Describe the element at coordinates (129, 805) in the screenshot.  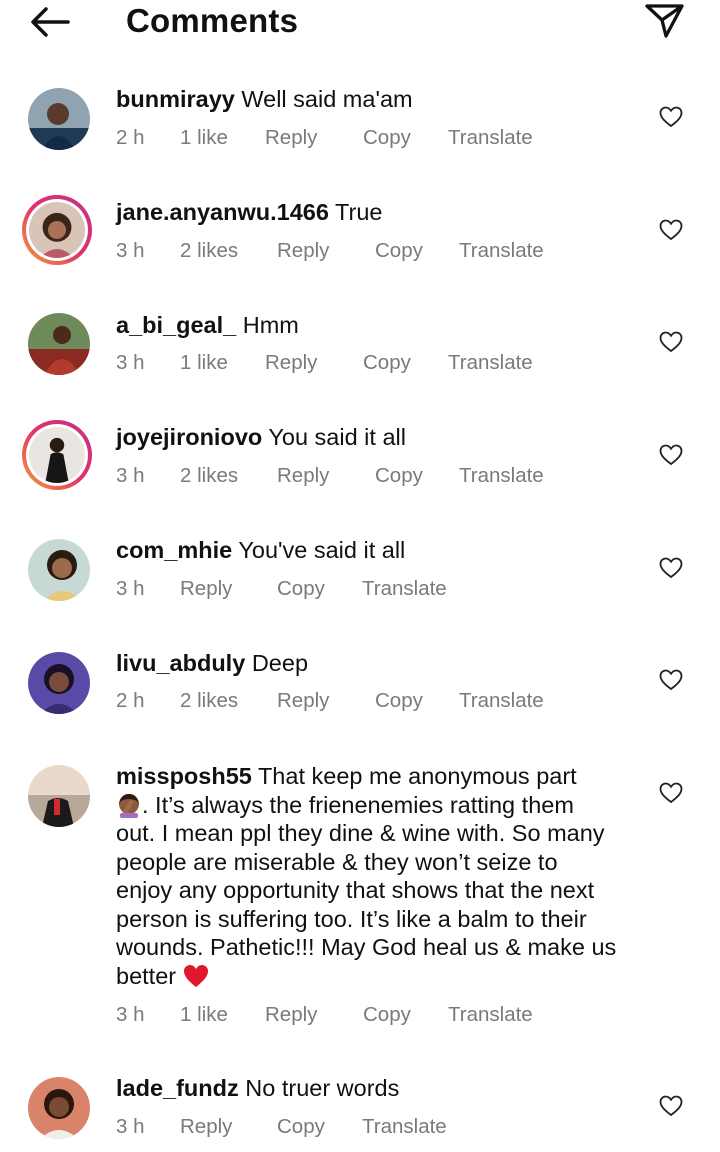
I see `facepalm-emoji` at that location.